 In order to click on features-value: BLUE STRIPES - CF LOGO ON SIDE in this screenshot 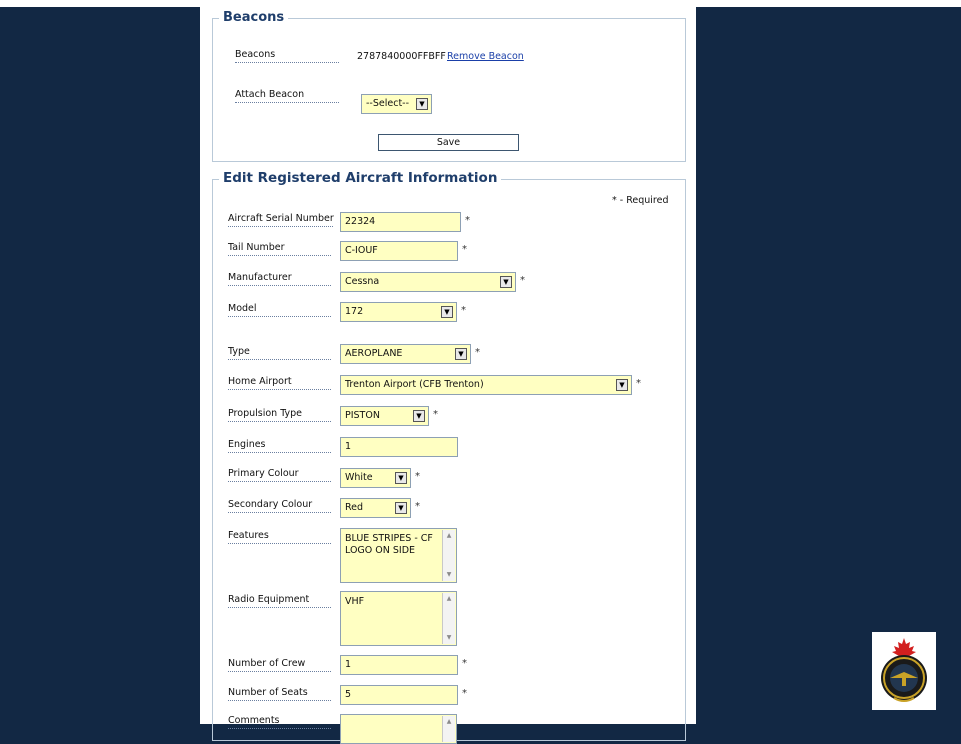, I will do `click(389, 544)`.